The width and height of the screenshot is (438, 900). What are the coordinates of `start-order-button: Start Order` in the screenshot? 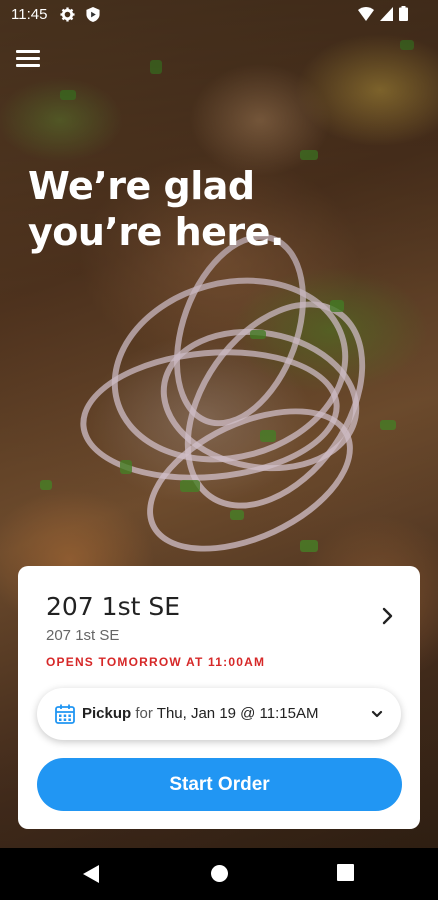 It's located at (219, 784).